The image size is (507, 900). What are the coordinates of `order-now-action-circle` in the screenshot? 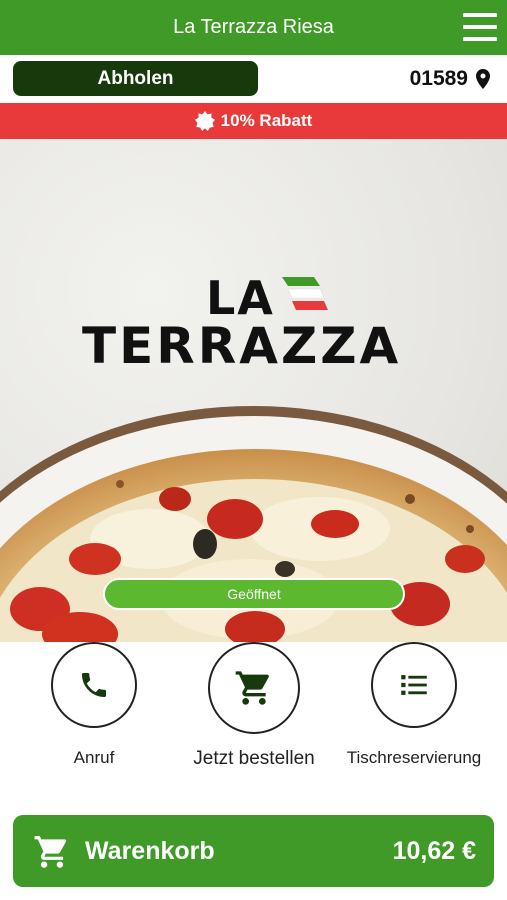 It's located at (254, 688).